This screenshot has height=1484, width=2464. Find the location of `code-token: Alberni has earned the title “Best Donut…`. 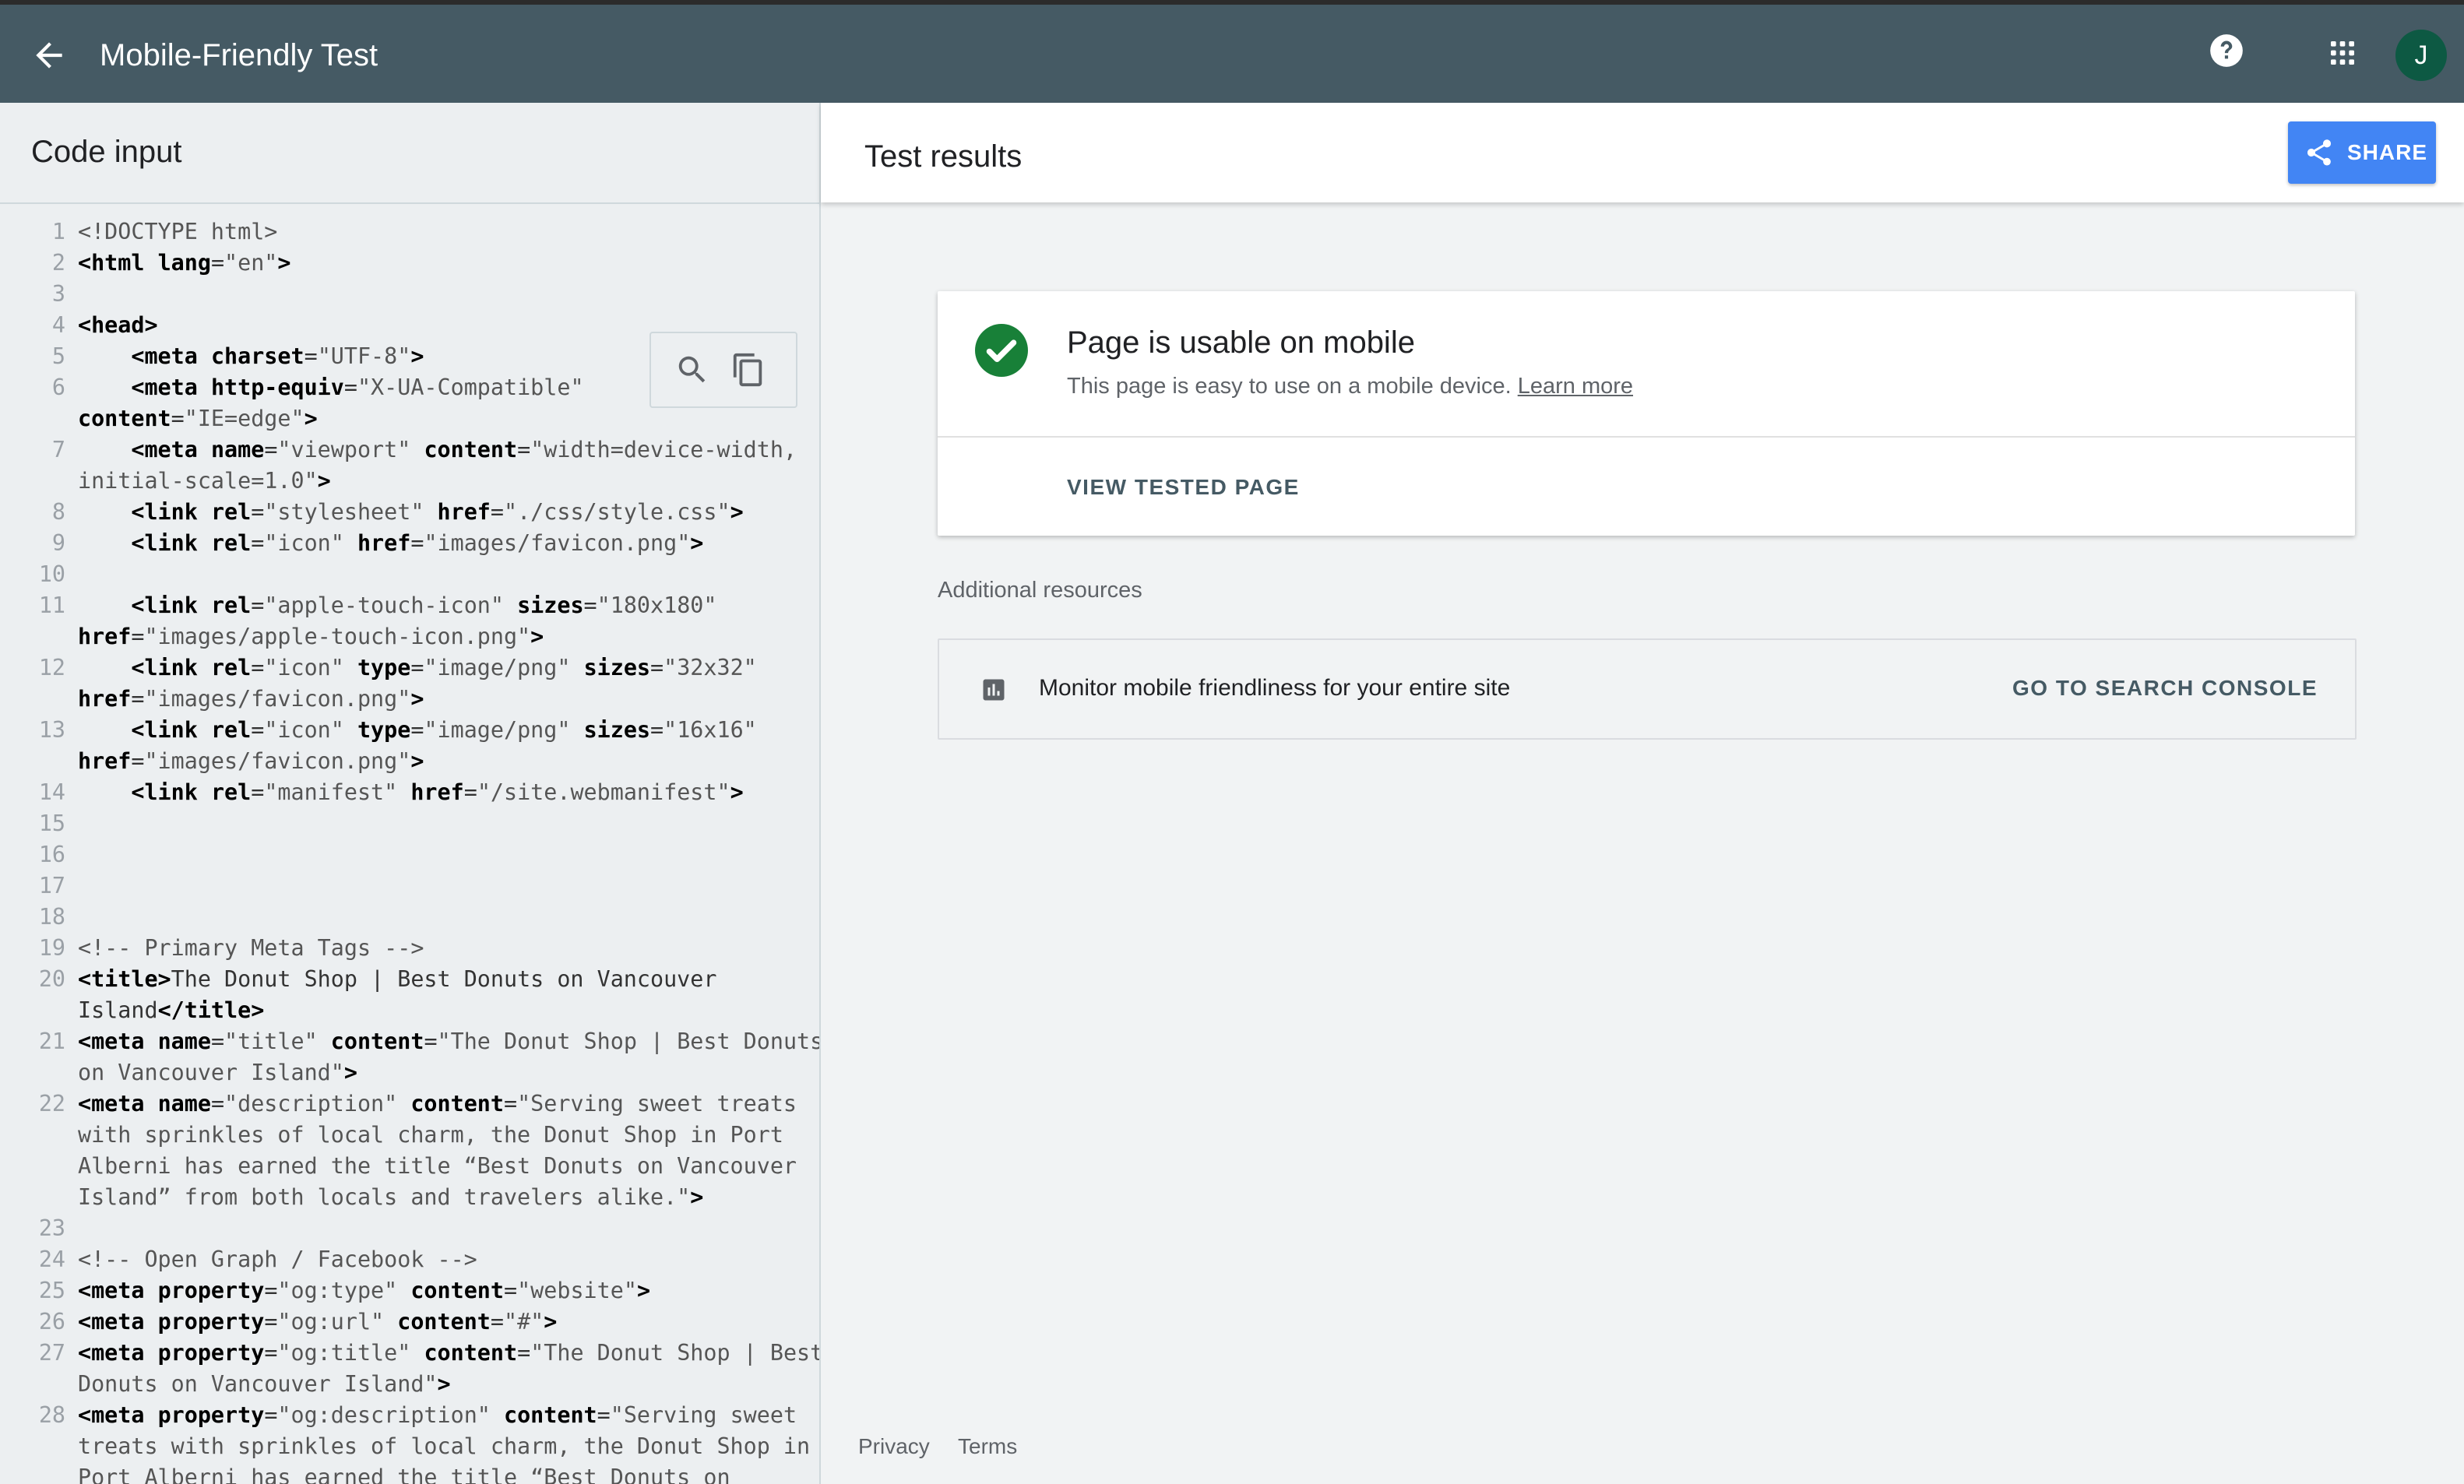

code-token: Alberni has earned the title “Best Donut… is located at coordinates (437, 1166).